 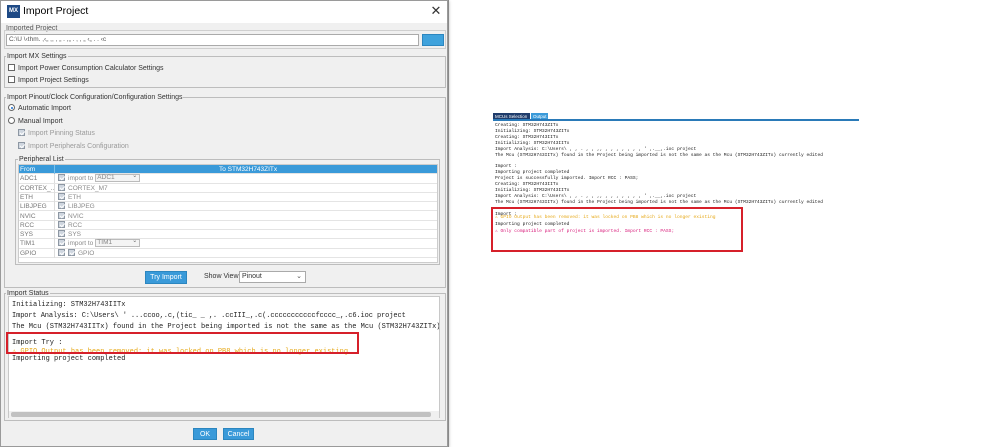 I want to click on peripheral-target: CORTEX_M7, so click(x=88, y=188).